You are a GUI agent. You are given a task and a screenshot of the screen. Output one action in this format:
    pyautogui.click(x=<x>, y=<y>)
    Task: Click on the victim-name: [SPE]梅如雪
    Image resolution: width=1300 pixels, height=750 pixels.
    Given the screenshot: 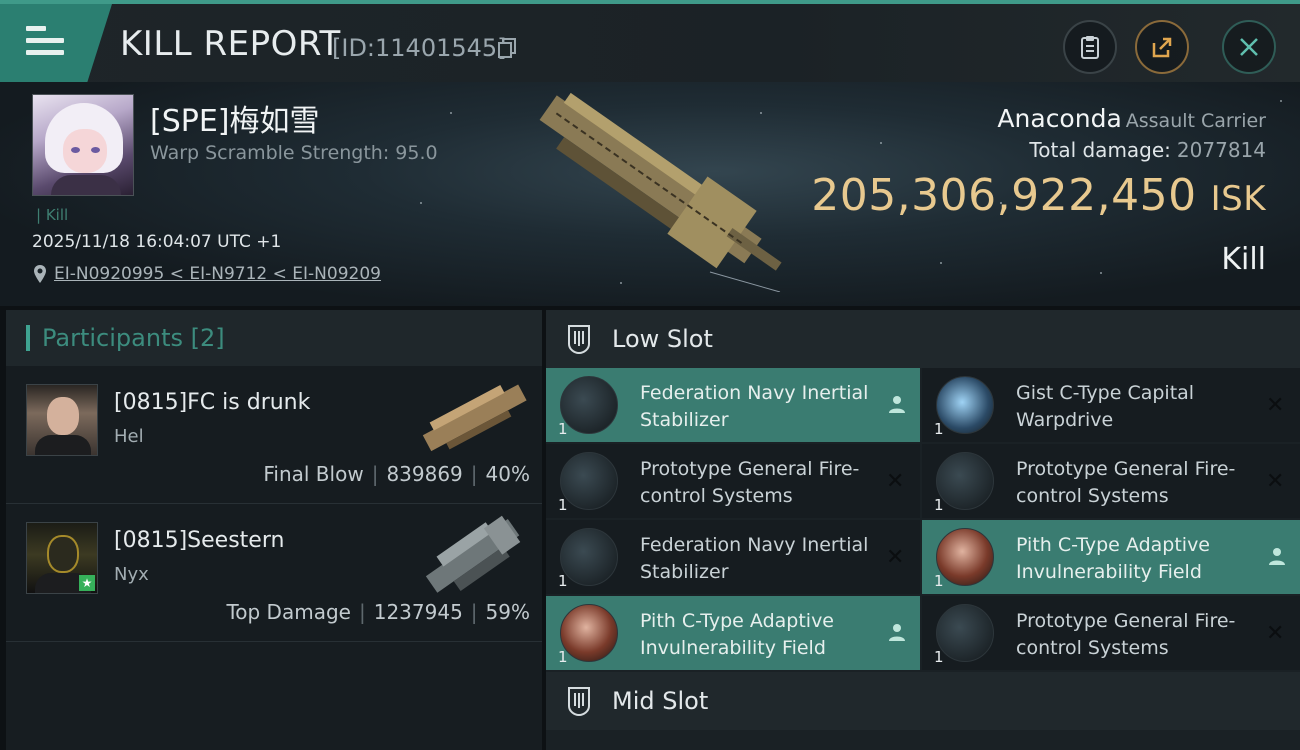 What is the action you would take?
    pyautogui.click(x=235, y=118)
    